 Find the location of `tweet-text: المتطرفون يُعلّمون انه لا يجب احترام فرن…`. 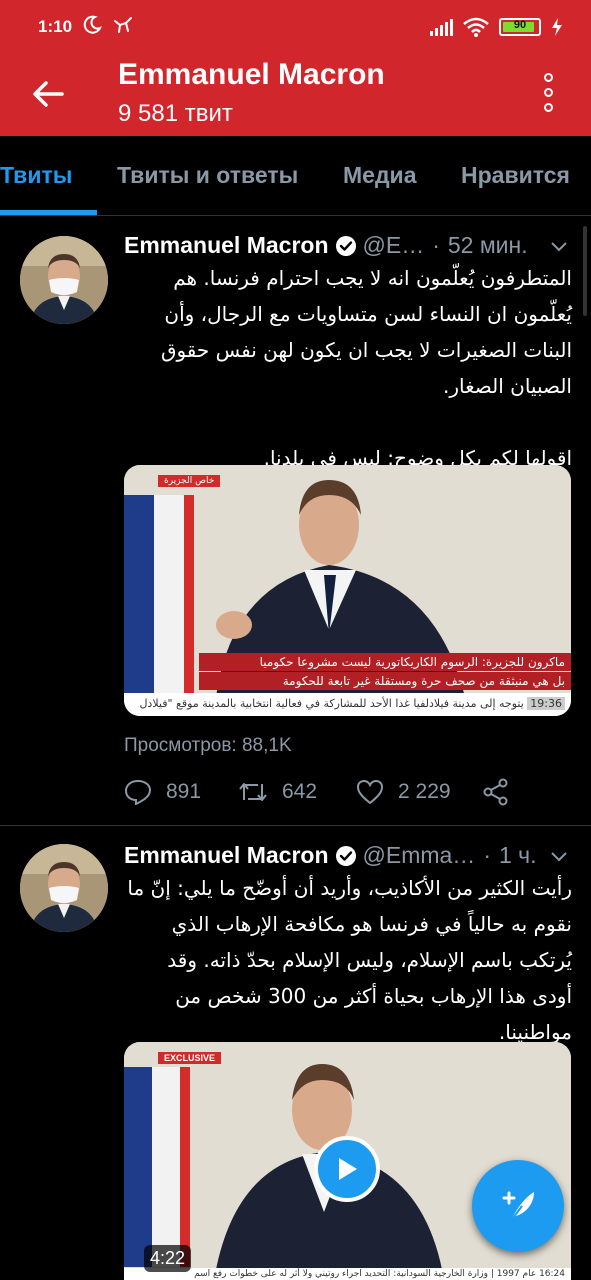

tweet-text: المتطرفون يُعلّمون انه لا يجب احترام فرن… is located at coordinates (366, 368).